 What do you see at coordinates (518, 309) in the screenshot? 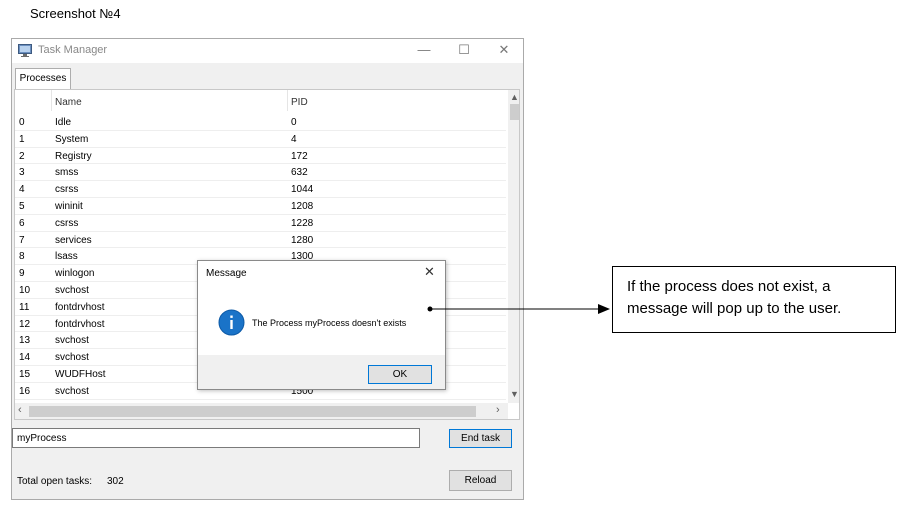
I see `annotation-arrow` at bounding box center [518, 309].